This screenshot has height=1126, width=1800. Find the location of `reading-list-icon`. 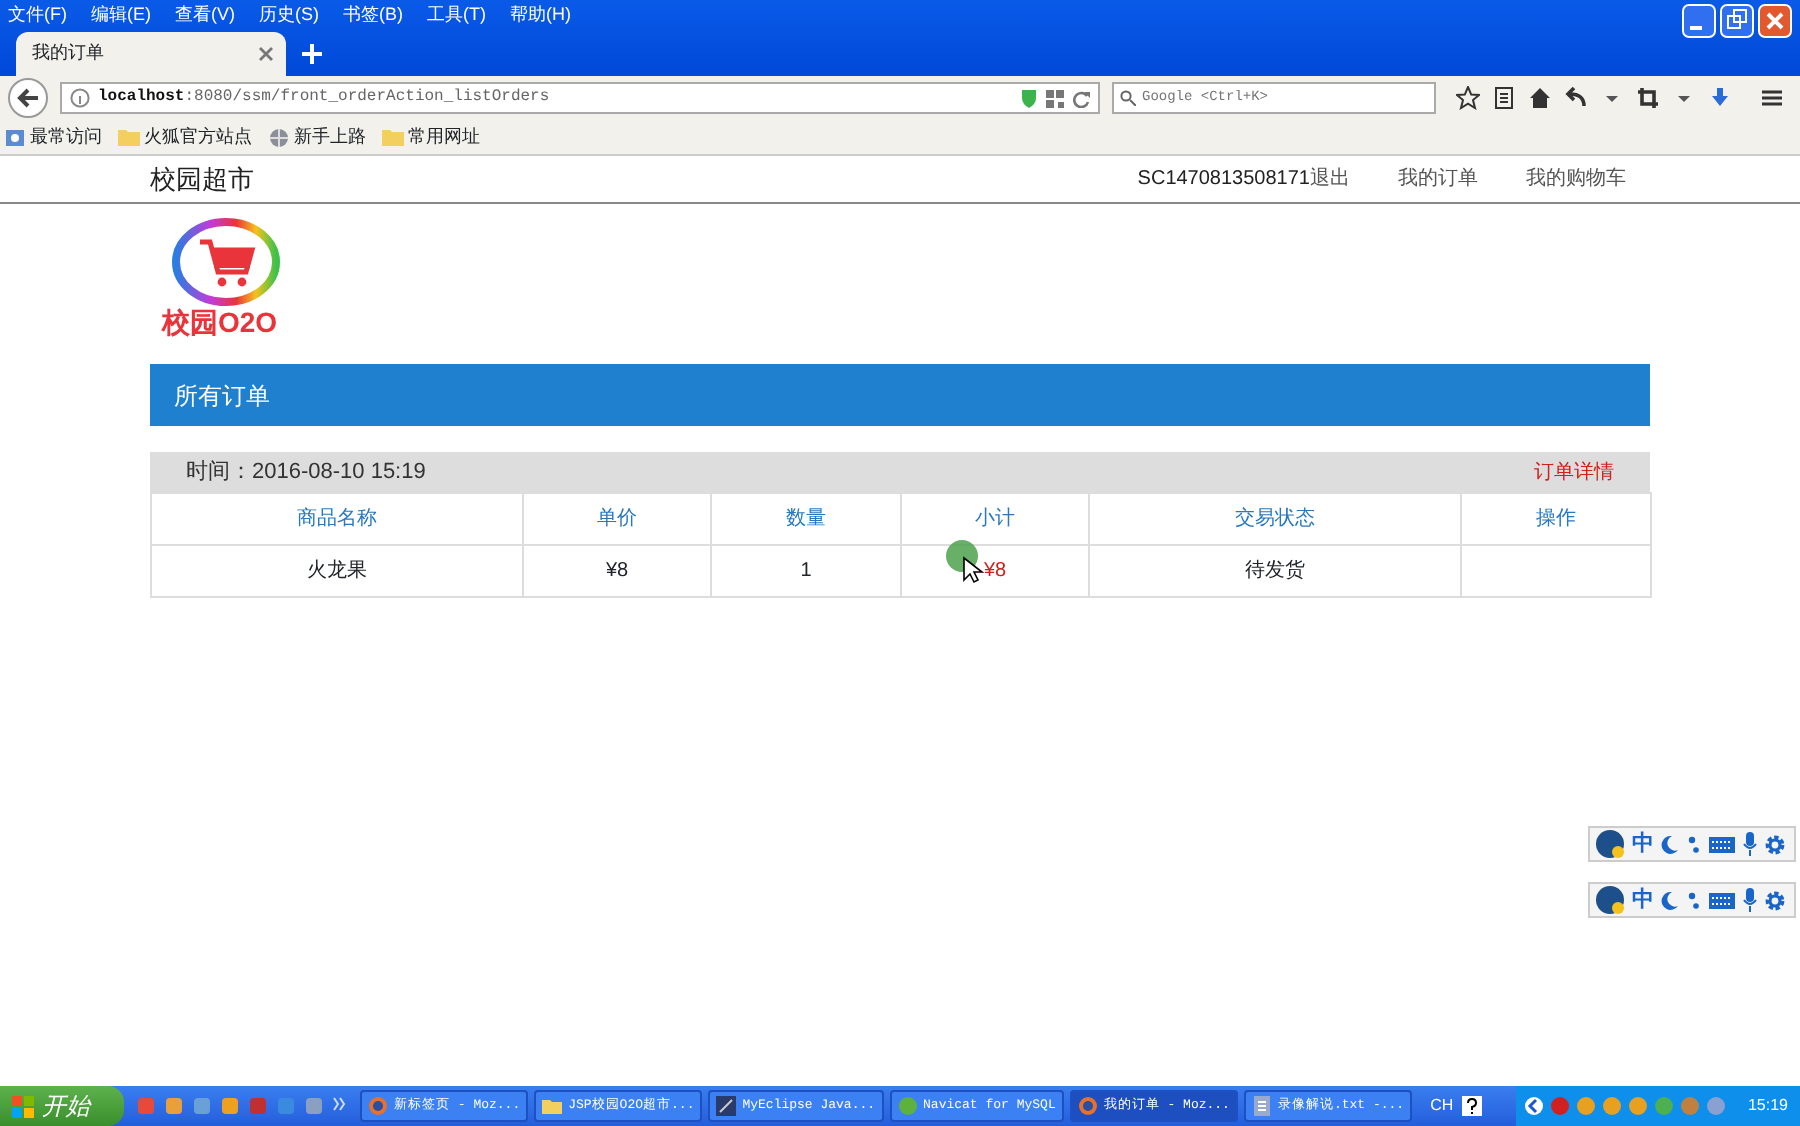

reading-list-icon is located at coordinates (1504, 98).